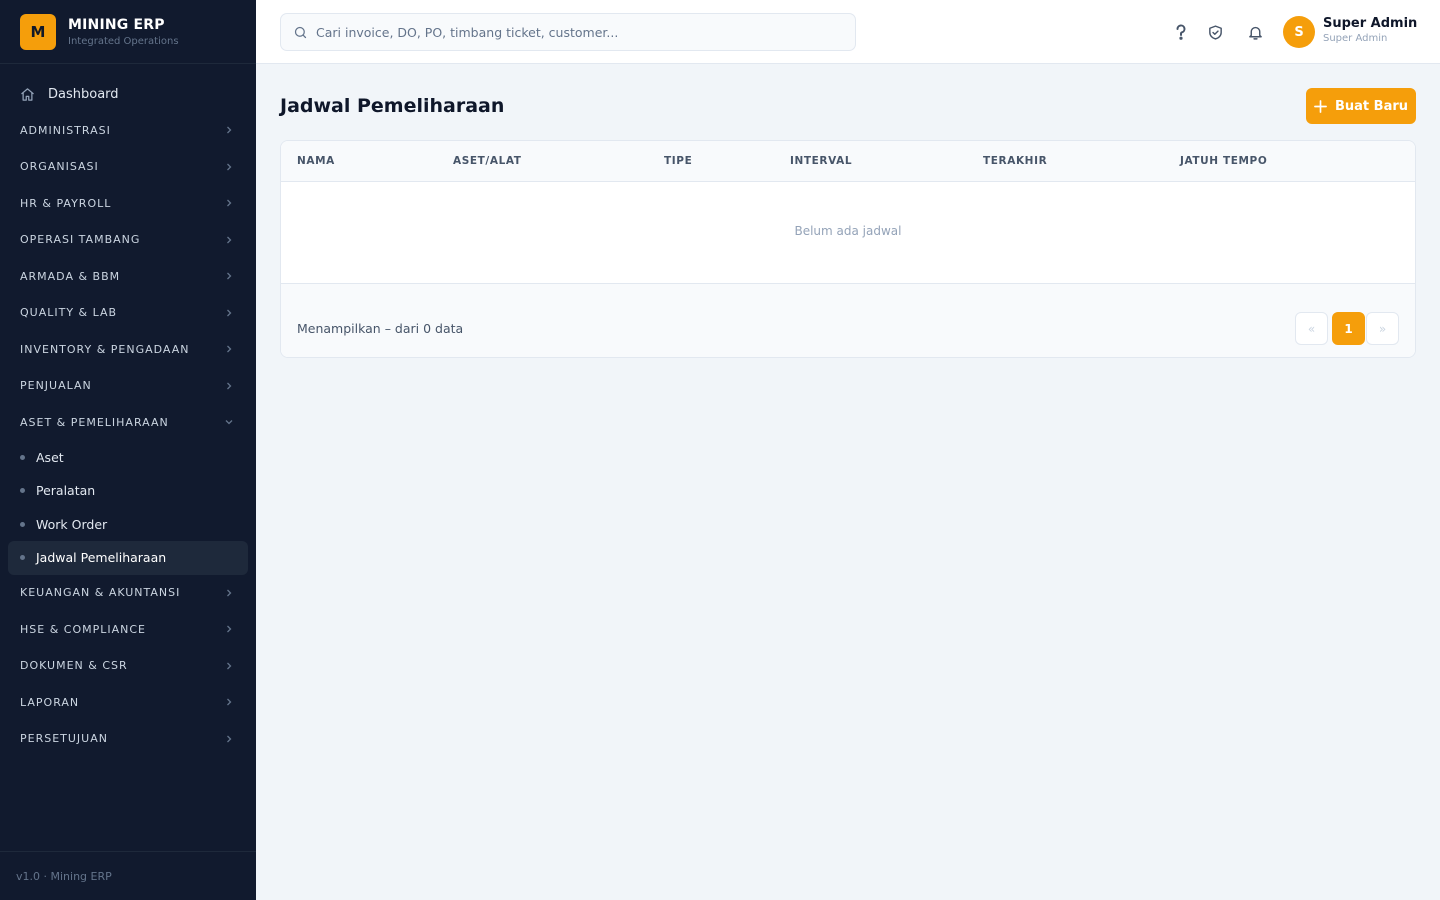 The height and width of the screenshot is (900, 1440). Describe the element at coordinates (1370, 23) in the screenshot. I see `user-name: Super Admin` at that location.